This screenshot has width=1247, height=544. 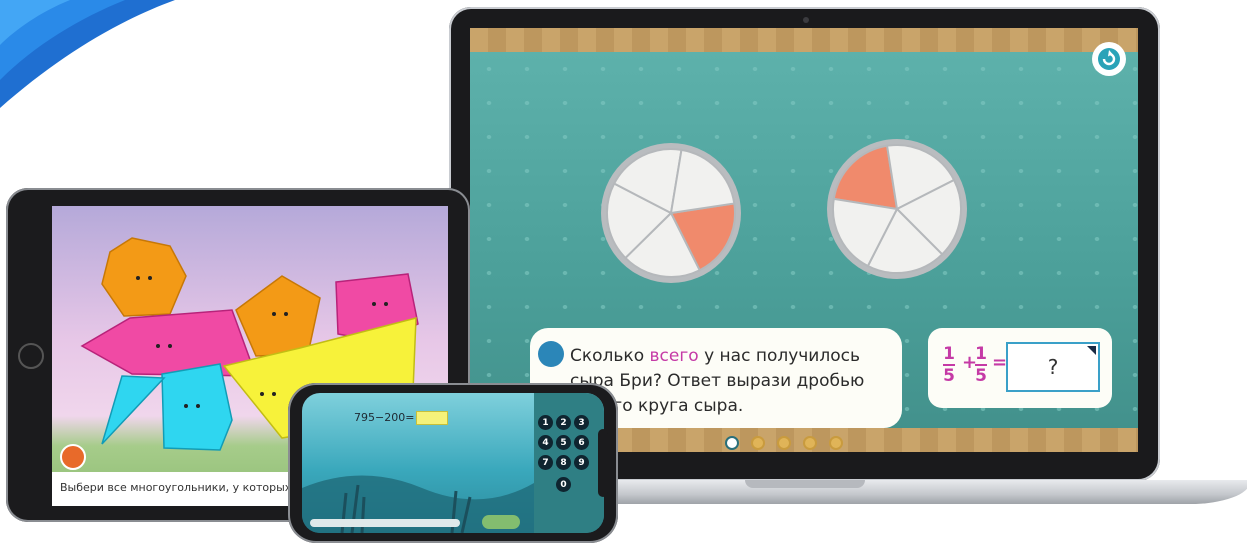 I want to click on polygon-cyan-triangle, so click(x=133, y=410).